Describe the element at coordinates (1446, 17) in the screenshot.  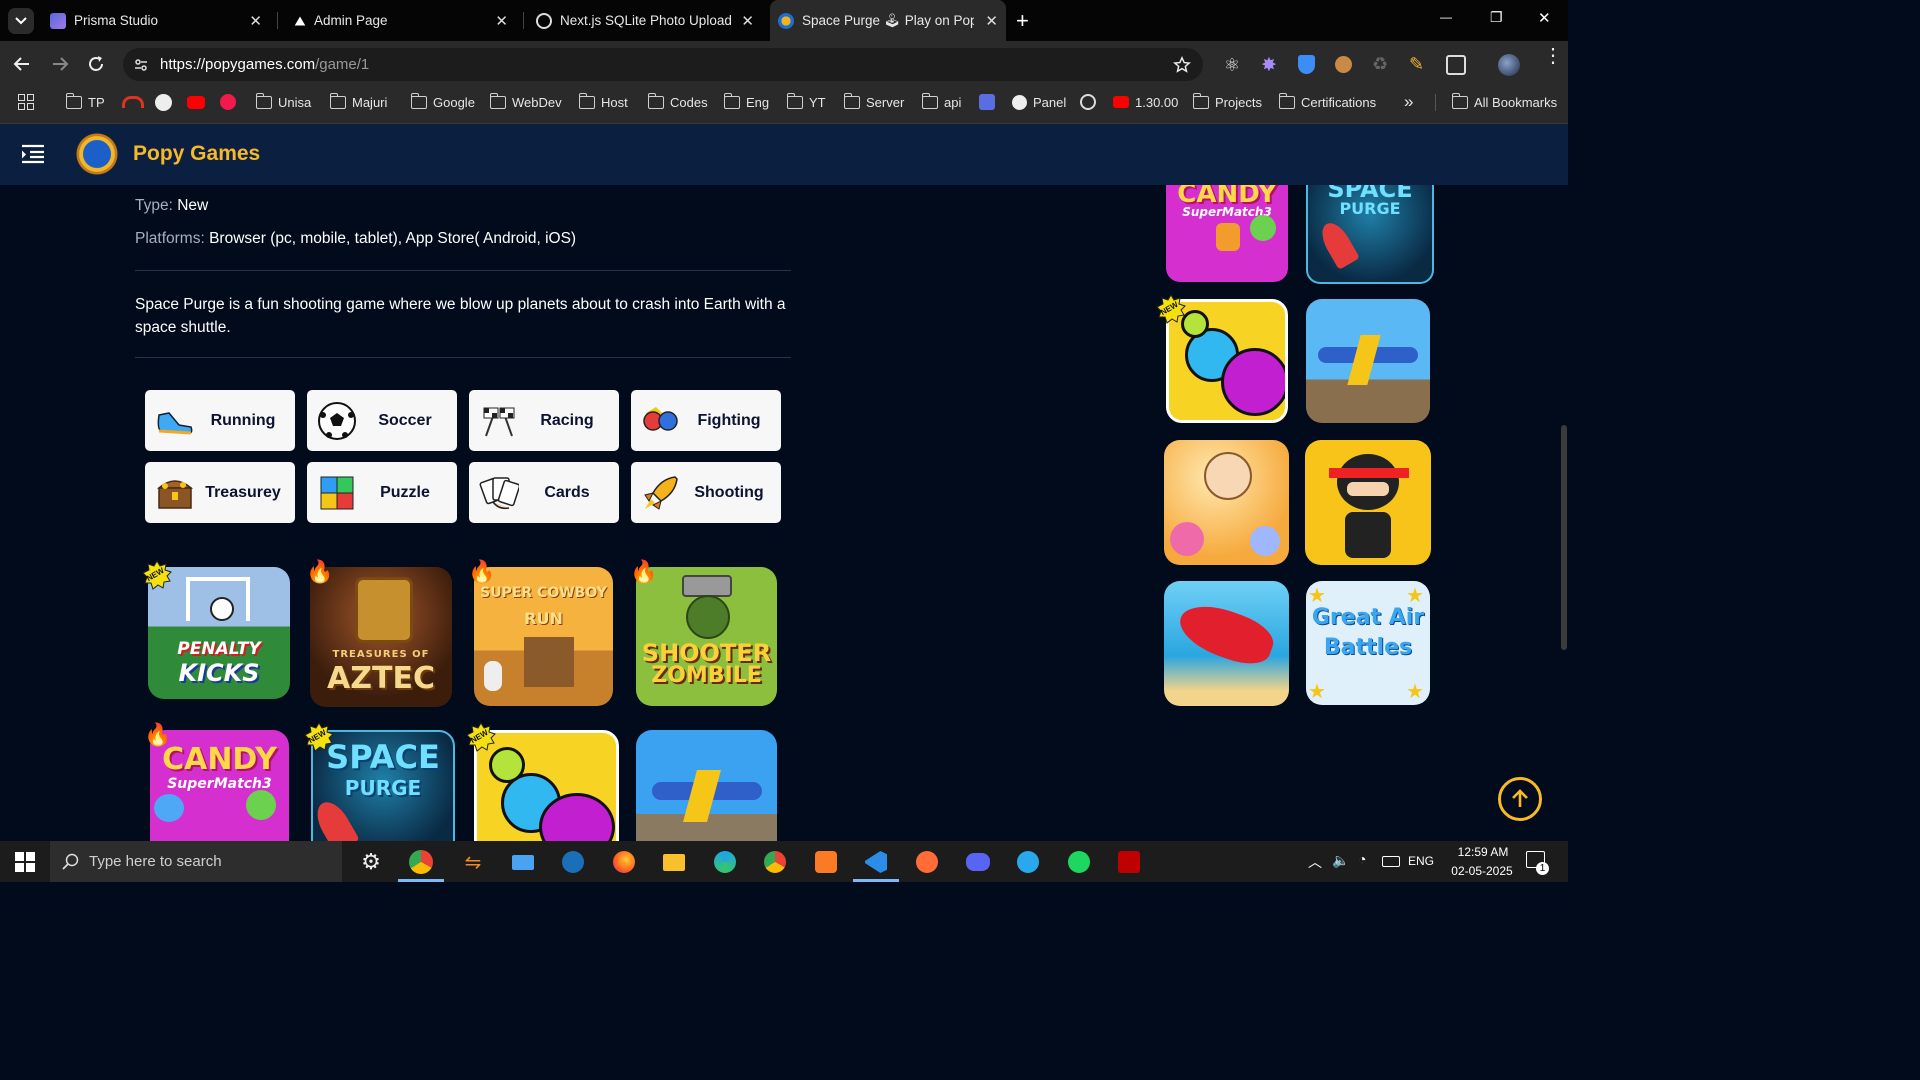
I see `minimize-button: —` at that location.